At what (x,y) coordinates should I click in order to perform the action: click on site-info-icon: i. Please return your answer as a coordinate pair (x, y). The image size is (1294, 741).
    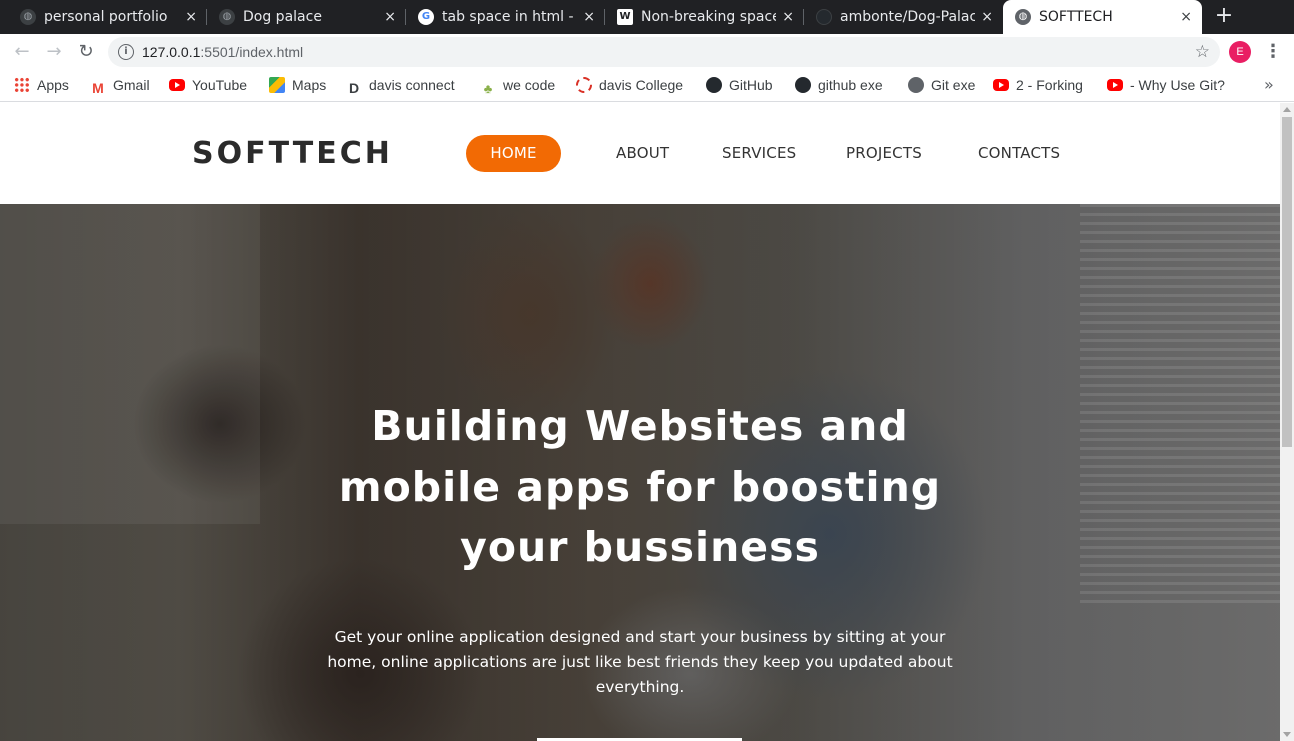
    Looking at the image, I should click on (126, 52).